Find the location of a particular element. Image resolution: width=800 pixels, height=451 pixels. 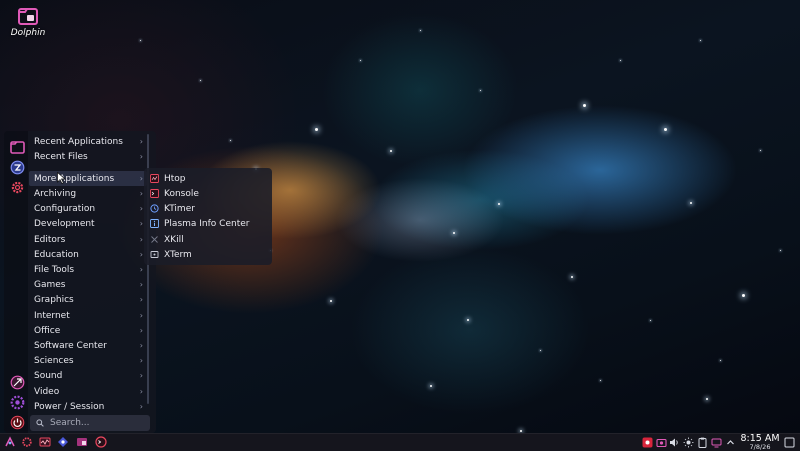

clipboard-tray-icon is located at coordinates (702, 442).